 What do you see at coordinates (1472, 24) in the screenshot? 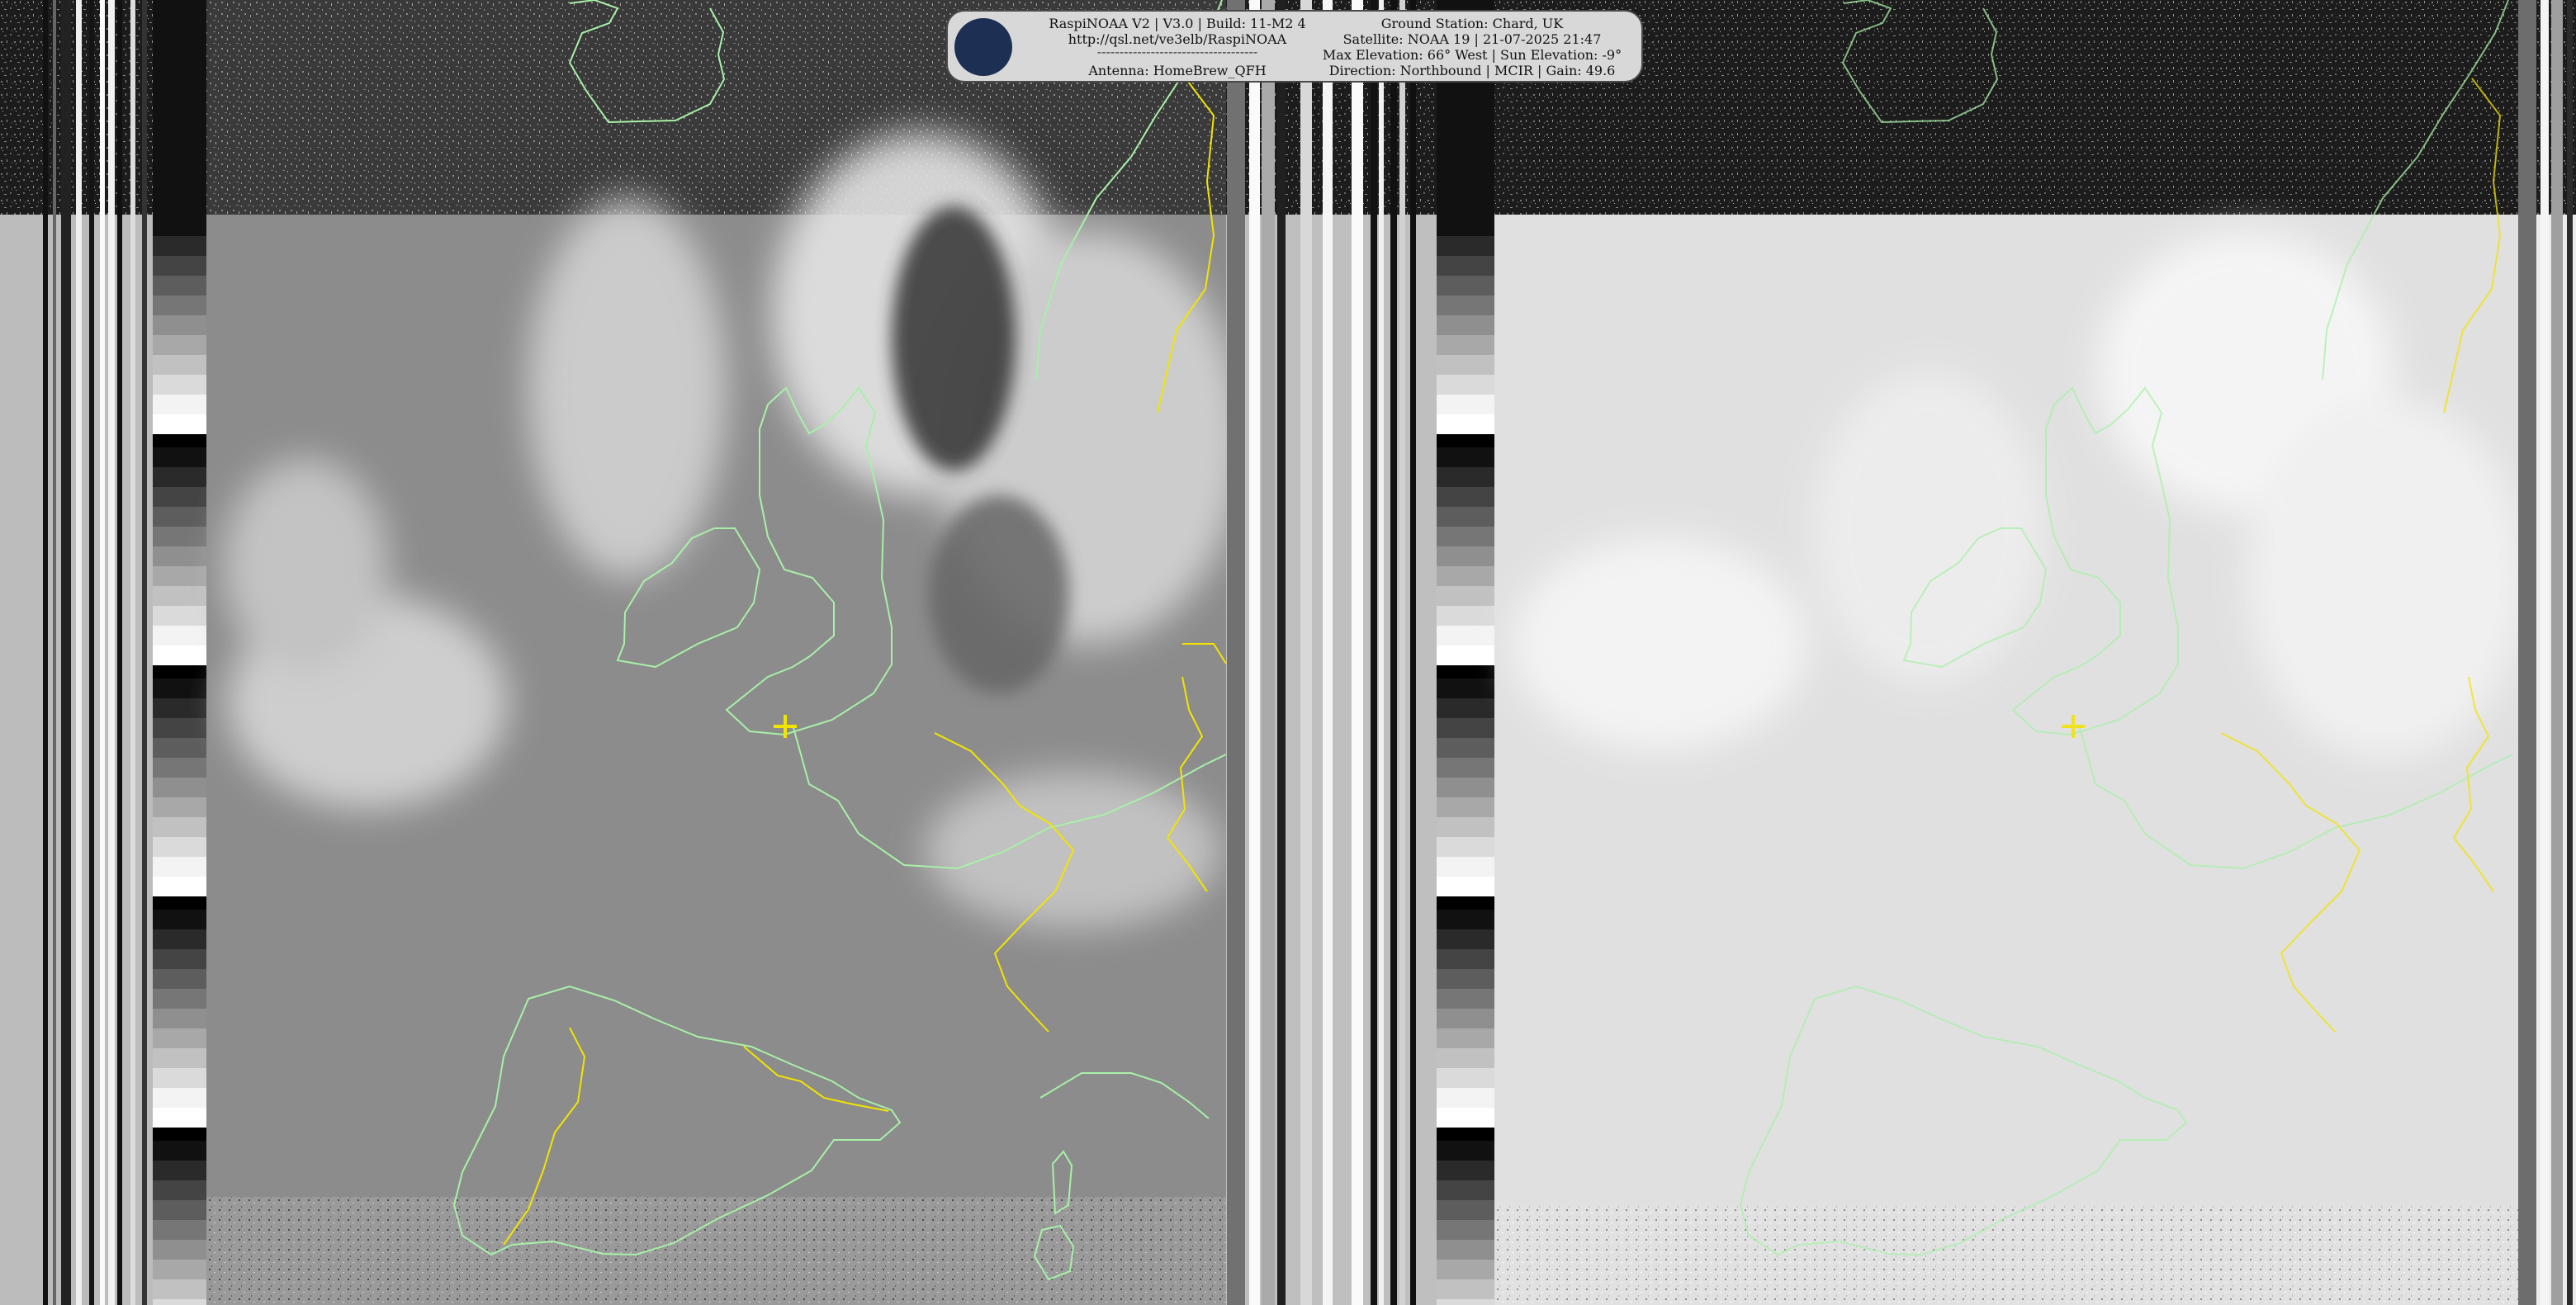
I see `ground-station-text: Ground Station: Chard, UK` at bounding box center [1472, 24].